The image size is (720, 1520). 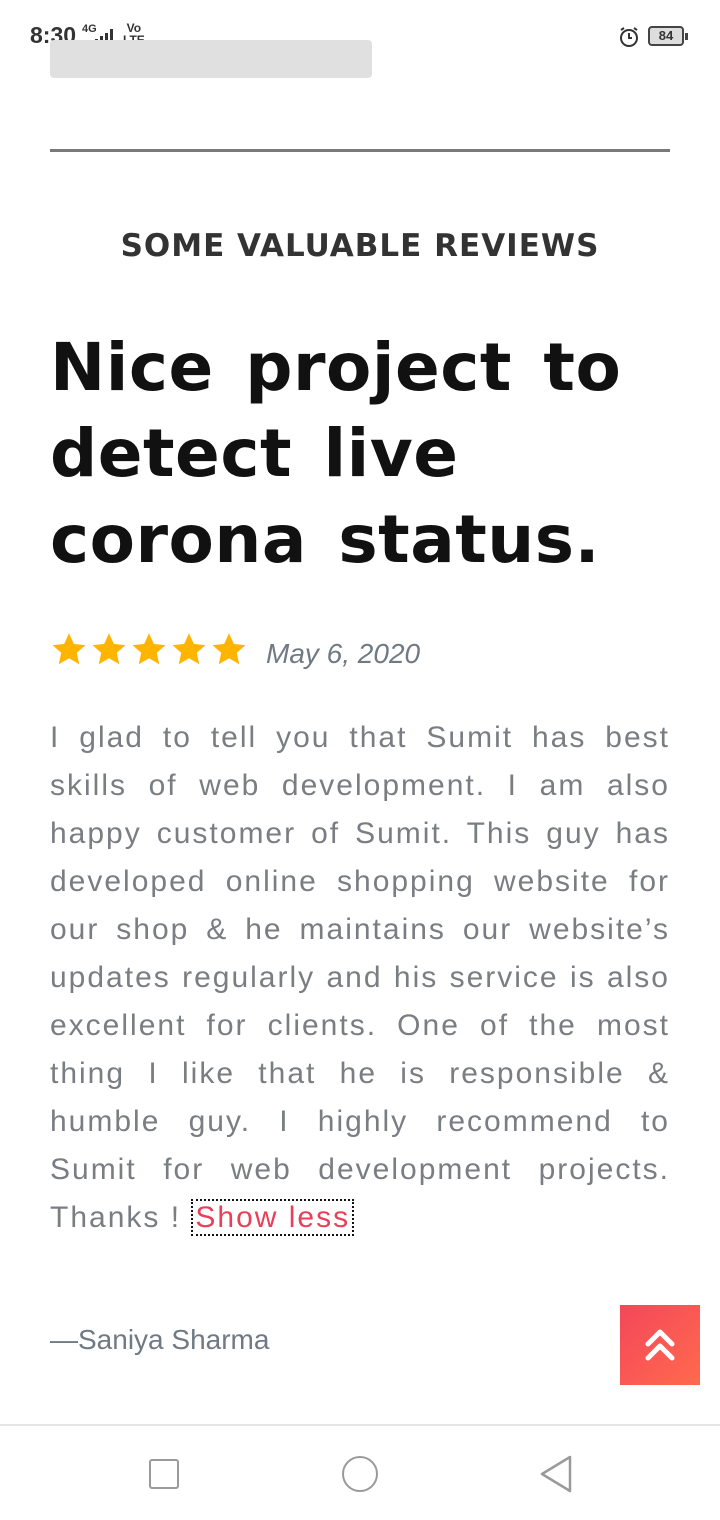 What do you see at coordinates (160, 1339) in the screenshot?
I see `review-author: —Saniya Sharma` at bounding box center [160, 1339].